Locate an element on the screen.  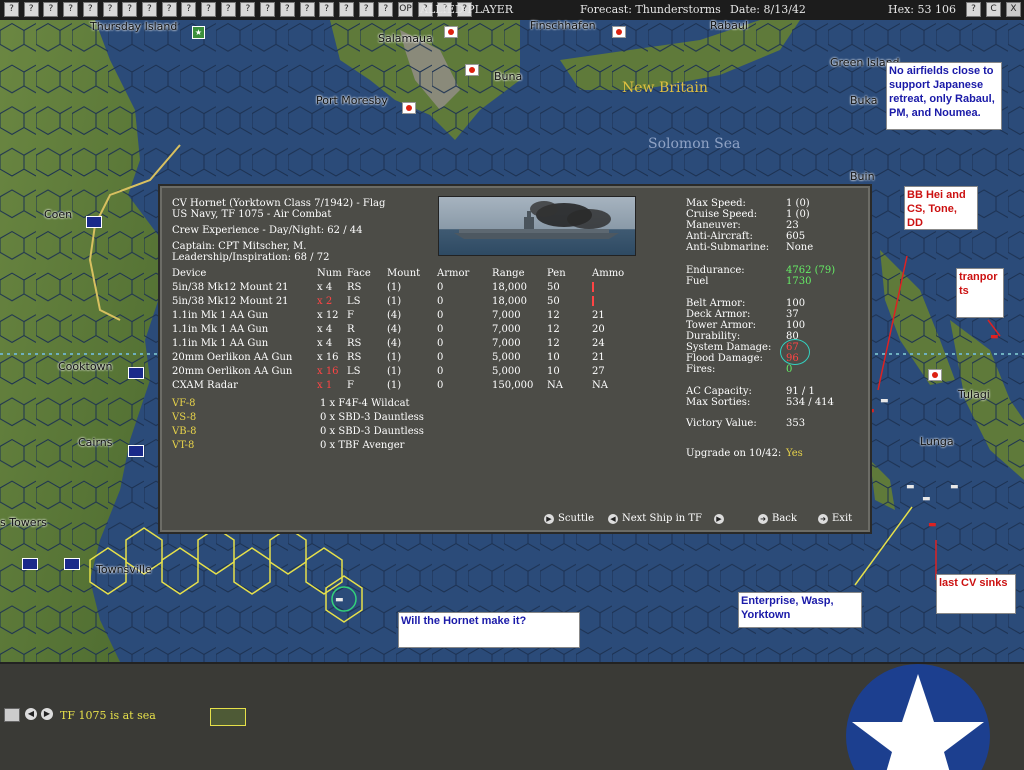
device-num: x 4 is located at coordinates (325, 287).